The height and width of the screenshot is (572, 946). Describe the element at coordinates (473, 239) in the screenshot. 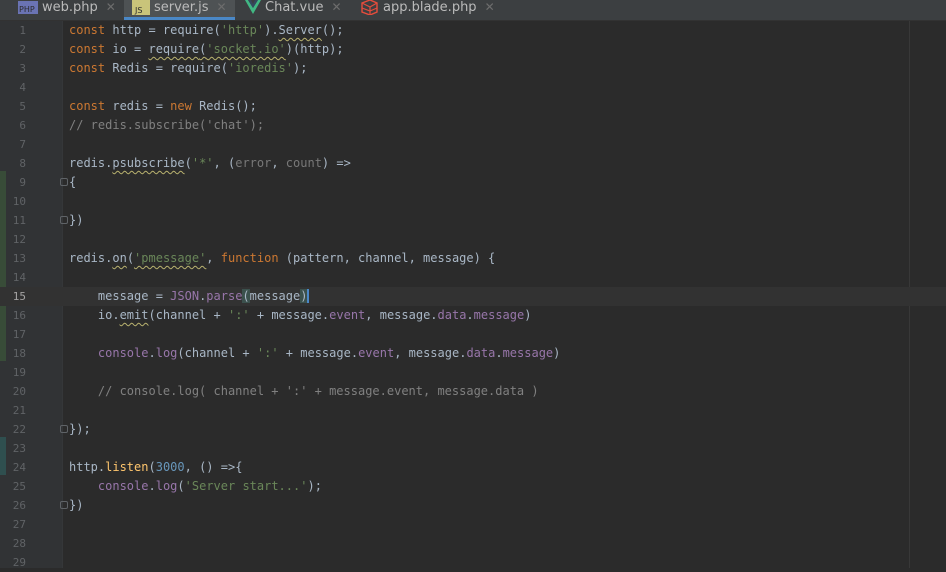

I see `code-line: 12` at that location.